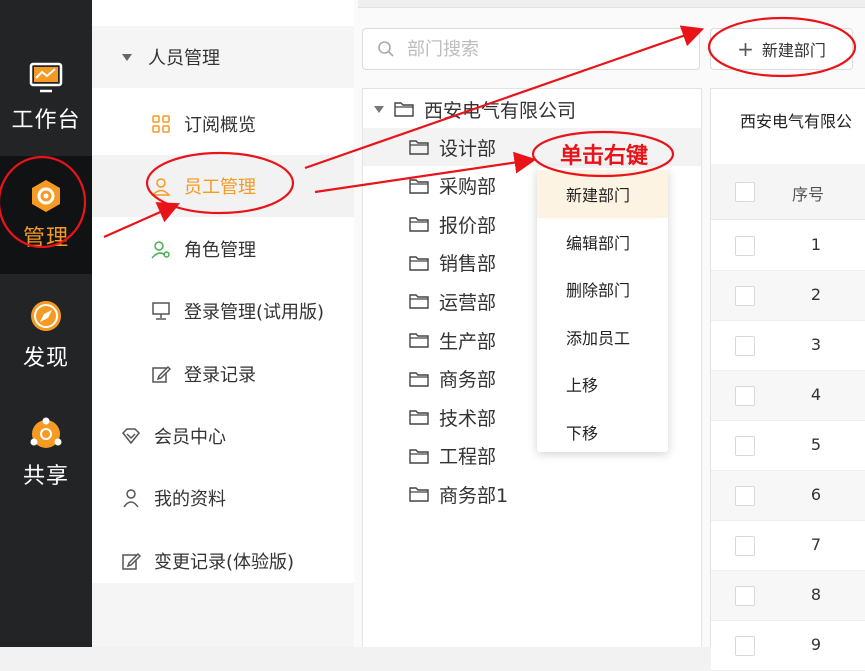 The image size is (865, 671). I want to click on person-icon, so click(131, 498).